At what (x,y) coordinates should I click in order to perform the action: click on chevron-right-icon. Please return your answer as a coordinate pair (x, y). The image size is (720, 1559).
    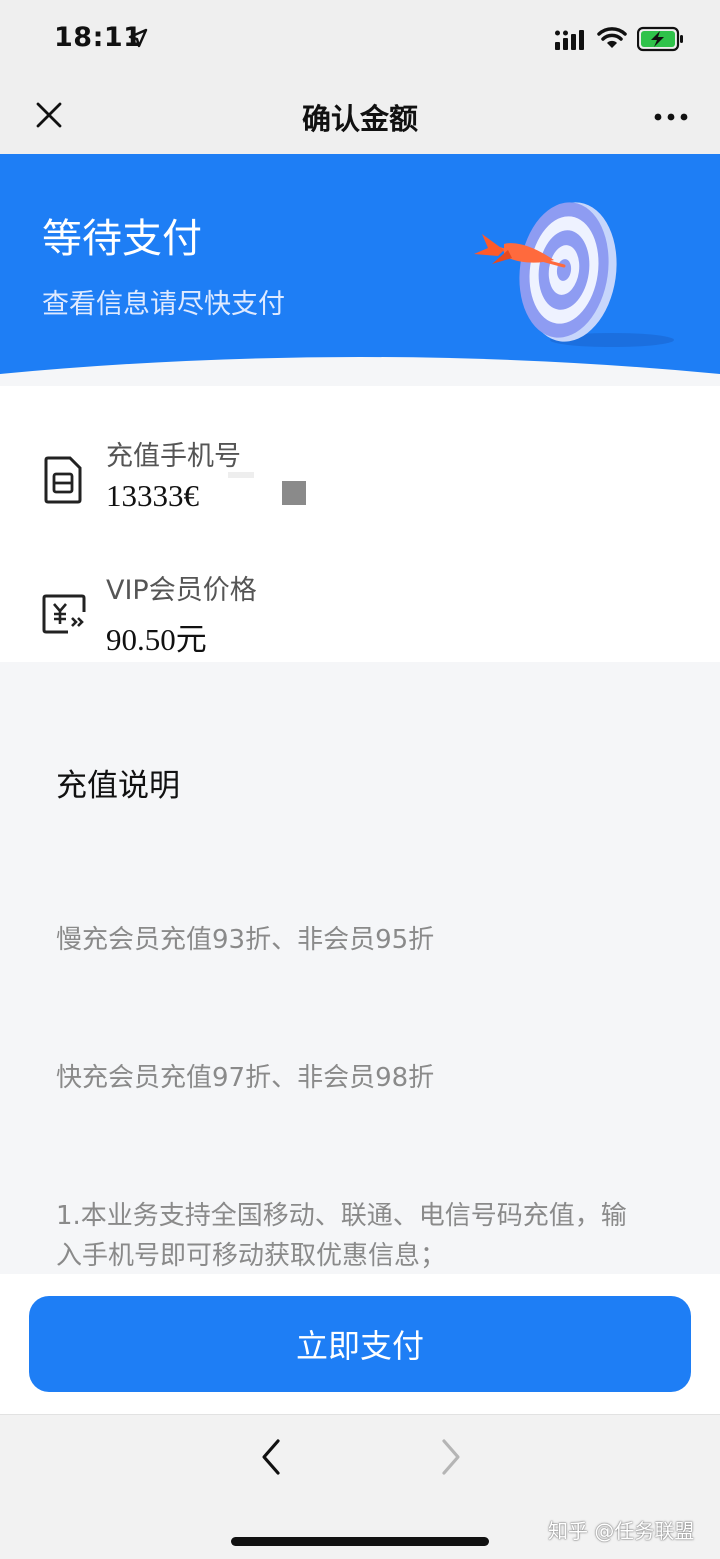
    Looking at the image, I should click on (450, 1457).